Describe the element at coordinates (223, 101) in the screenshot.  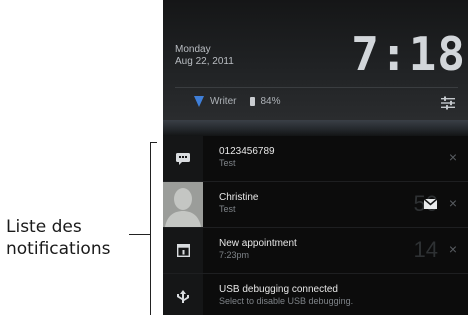
I see `network-name: Writer` at that location.